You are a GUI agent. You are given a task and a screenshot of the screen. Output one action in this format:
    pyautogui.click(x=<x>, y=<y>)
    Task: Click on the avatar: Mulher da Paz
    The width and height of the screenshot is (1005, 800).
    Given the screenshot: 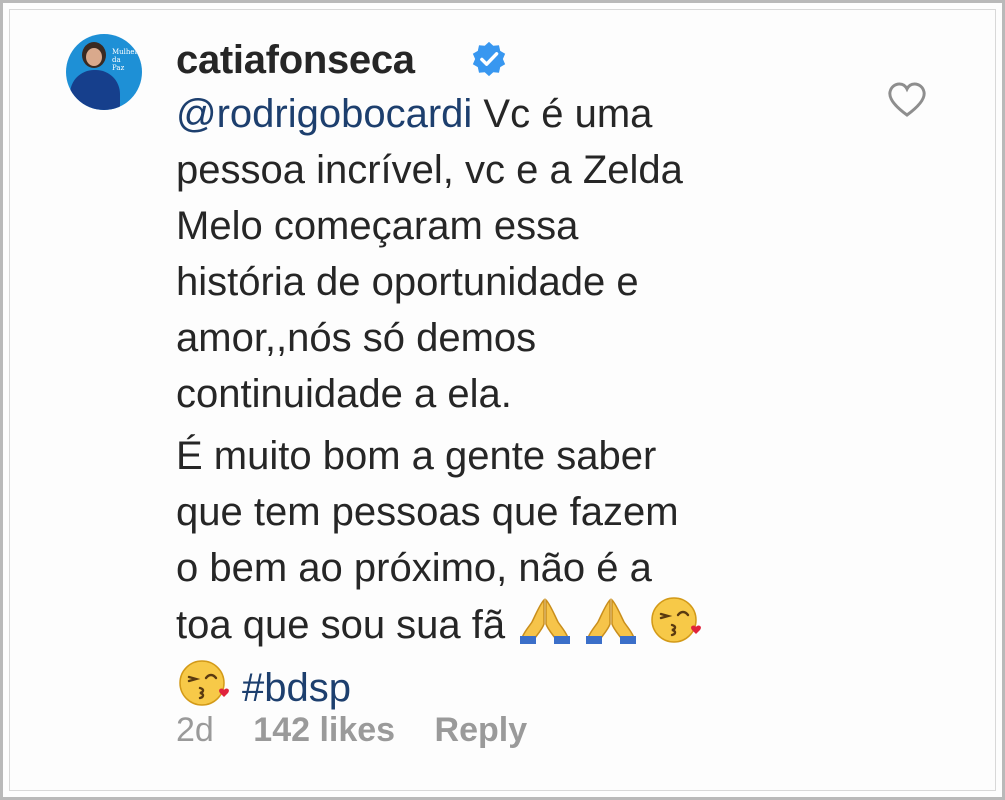 What is the action you would take?
    pyautogui.click(x=104, y=72)
    